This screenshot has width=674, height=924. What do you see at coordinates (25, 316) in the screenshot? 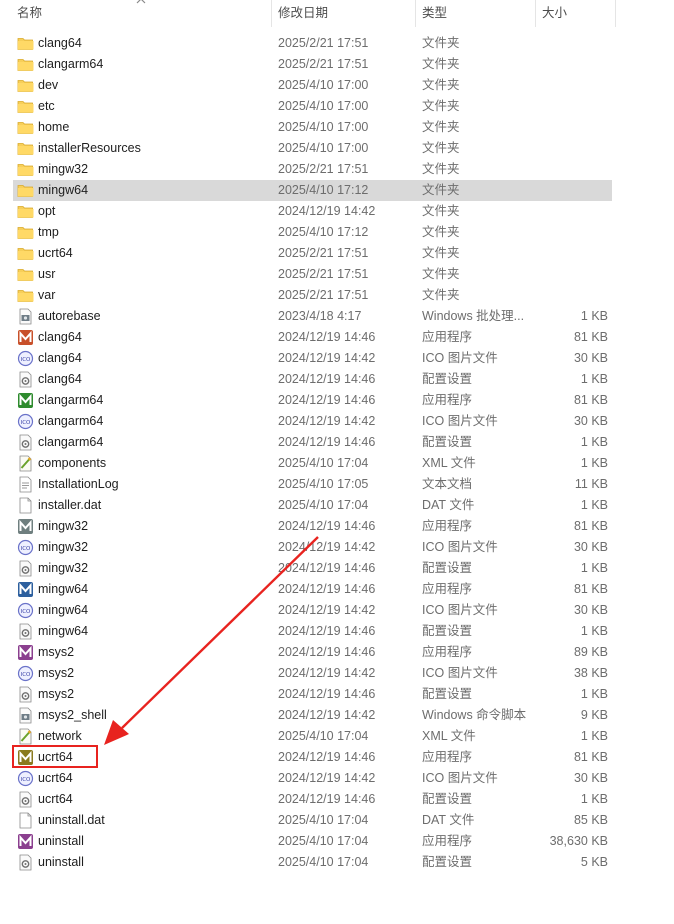
I see `batch-file-icon` at bounding box center [25, 316].